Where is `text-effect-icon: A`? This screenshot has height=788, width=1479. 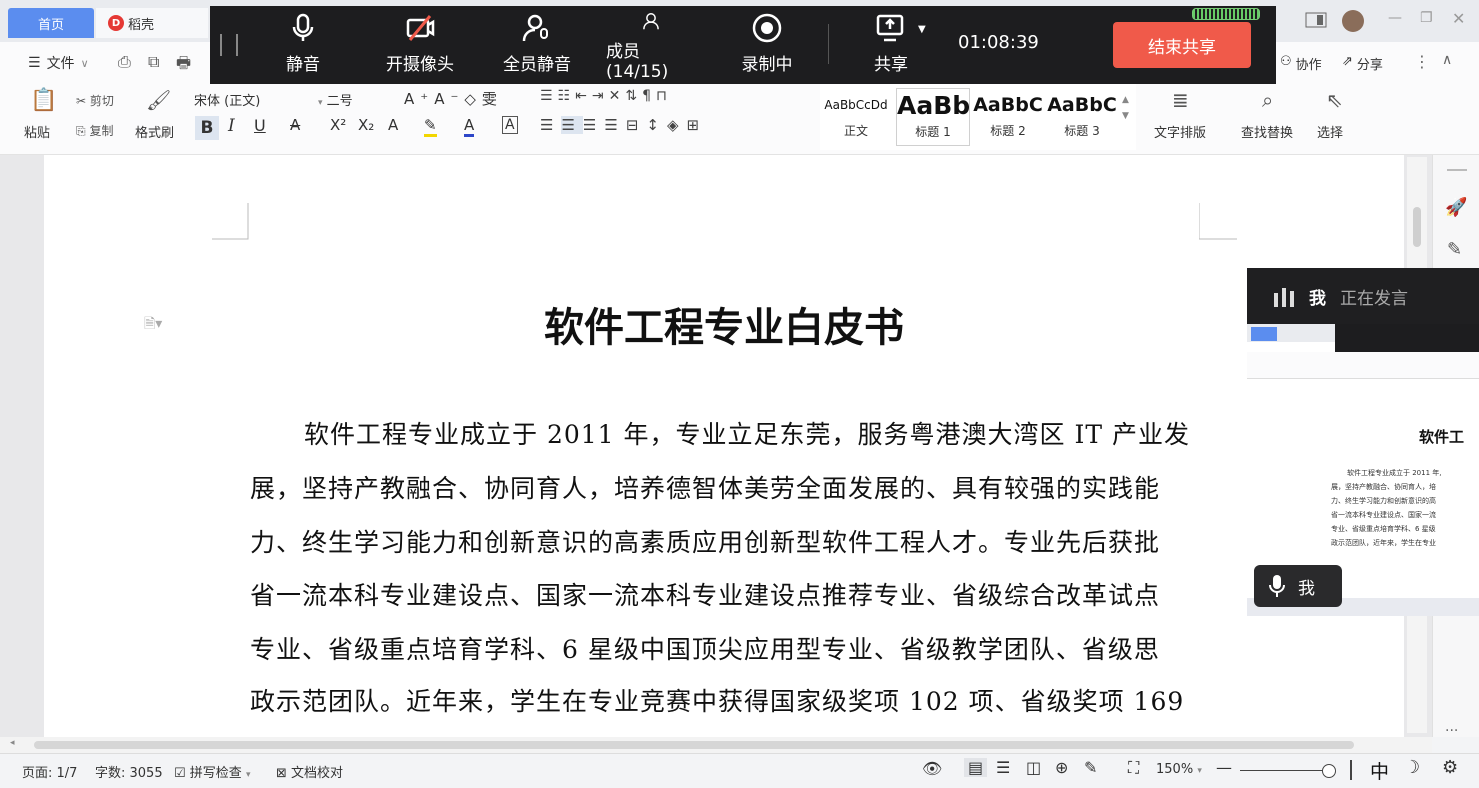
text-effect-icon: A is located at coordinates (393, 125).